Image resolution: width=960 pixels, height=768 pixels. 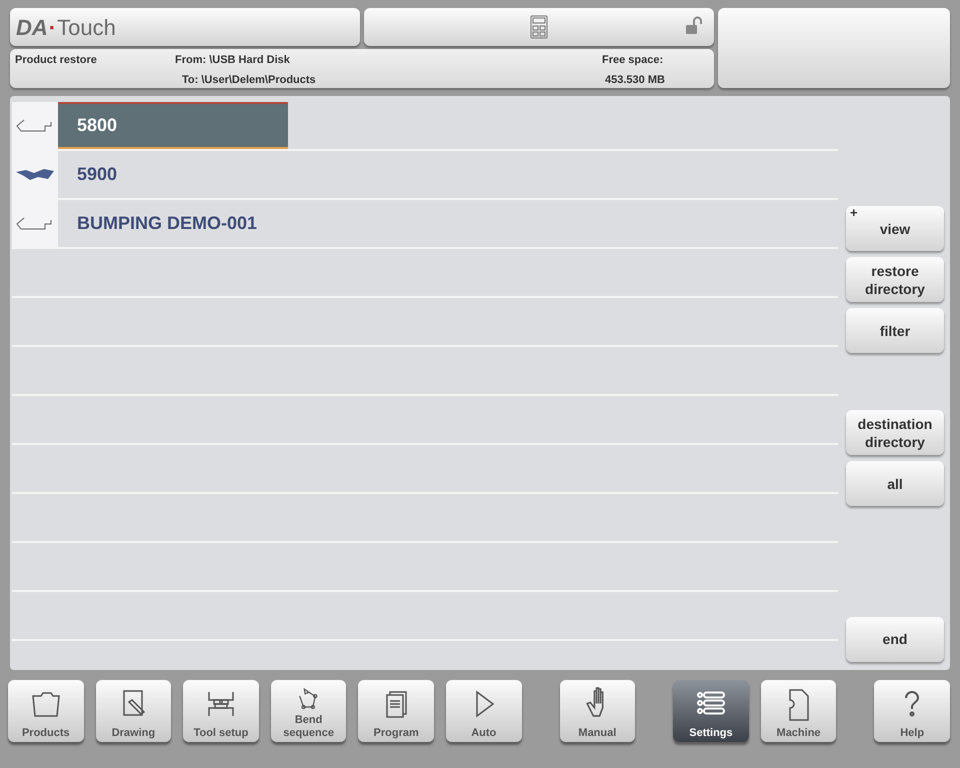 What do you see at coordinates (46, 711) in the screenshot?
I see `nav-button: Products` at bounding box center [46, 711].